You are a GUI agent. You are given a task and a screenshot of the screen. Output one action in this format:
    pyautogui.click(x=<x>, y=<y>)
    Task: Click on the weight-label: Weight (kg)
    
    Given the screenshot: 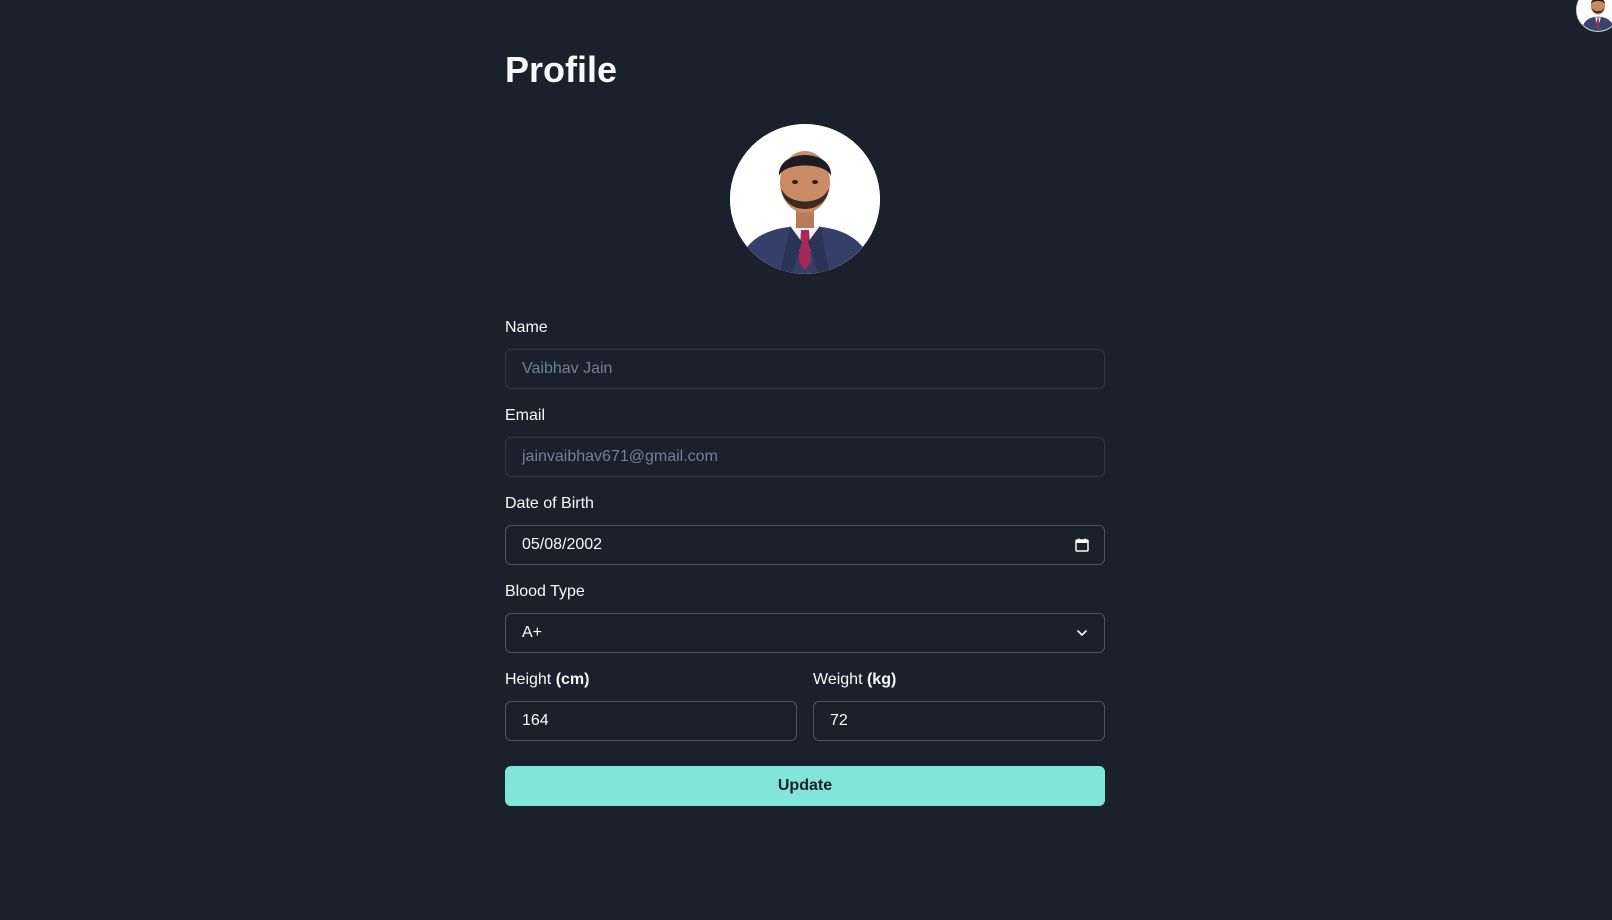 What is the action you would take?
    pyautogui.click(x=854, y=680)
    